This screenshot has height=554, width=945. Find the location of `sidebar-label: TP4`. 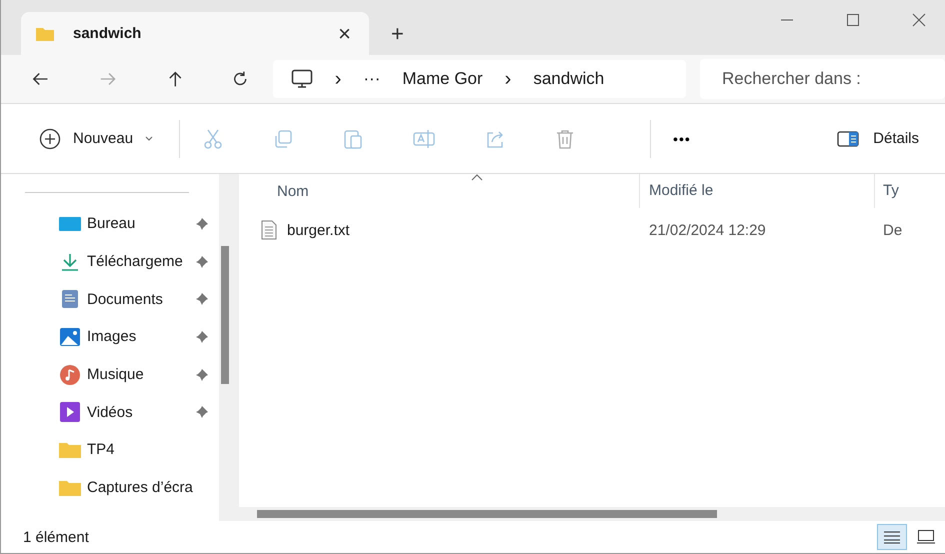

sidebar-label: TP4 is located at coordinates (101, 449).